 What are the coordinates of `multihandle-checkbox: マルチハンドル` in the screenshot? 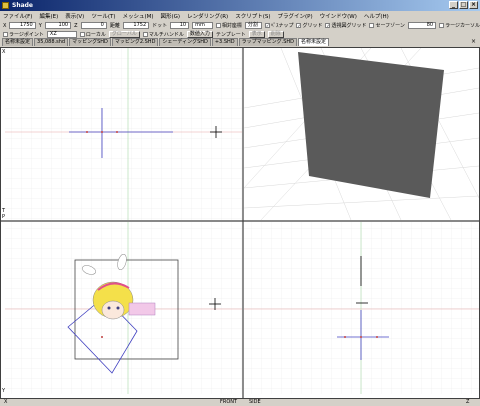 It's located at (163, 34).